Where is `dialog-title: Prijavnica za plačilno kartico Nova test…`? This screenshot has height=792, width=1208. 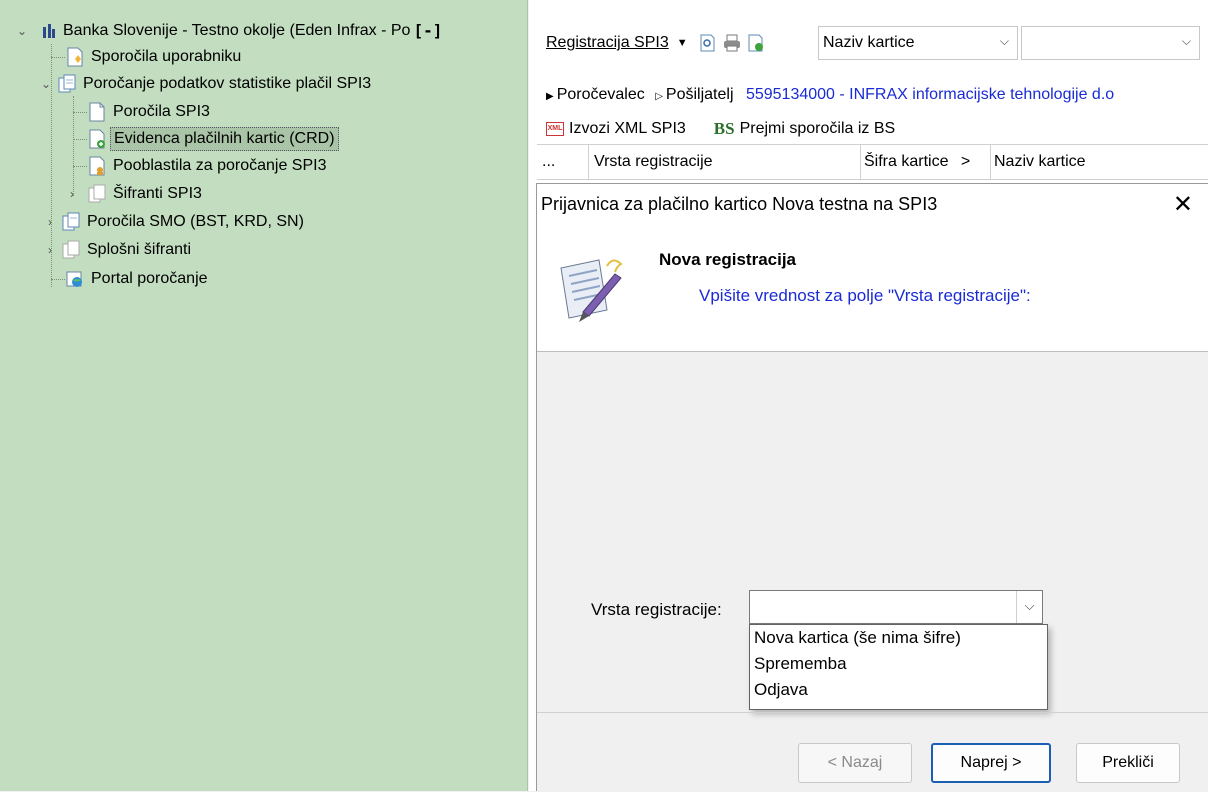
dialog-title: Prijavnica za plačilno kartico Nova test… is located at coordinates (739, 204).